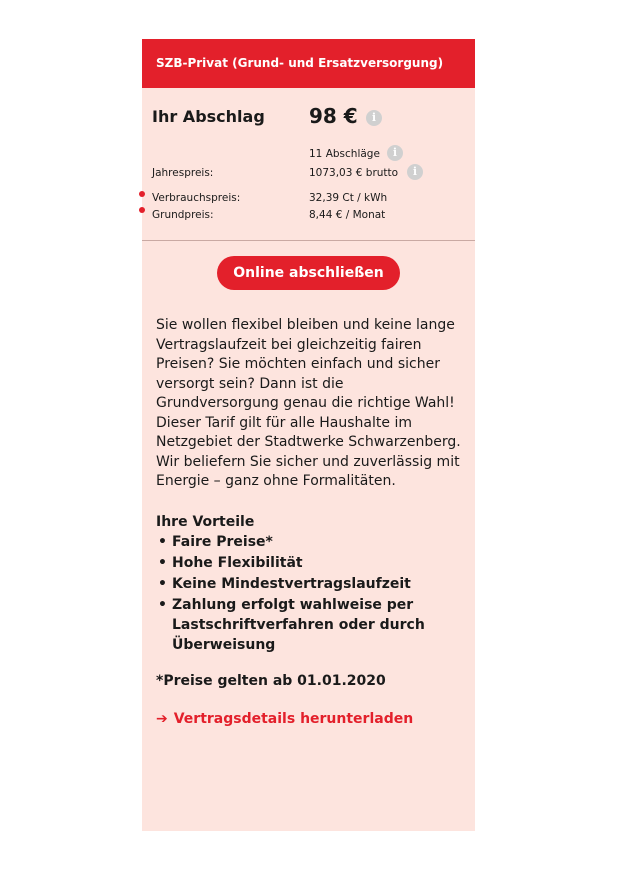 The width and height of the screenshot is (620, 877). I want to click on abschlag-value: 98 €, so click(333, 116).